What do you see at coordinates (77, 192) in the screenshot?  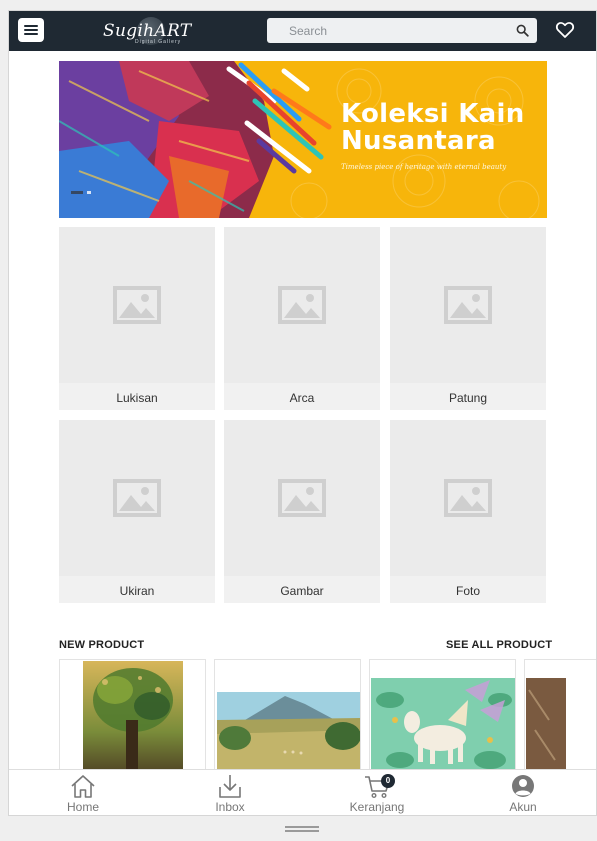 I see `slide-indicator` at bounding box center [77, 192].